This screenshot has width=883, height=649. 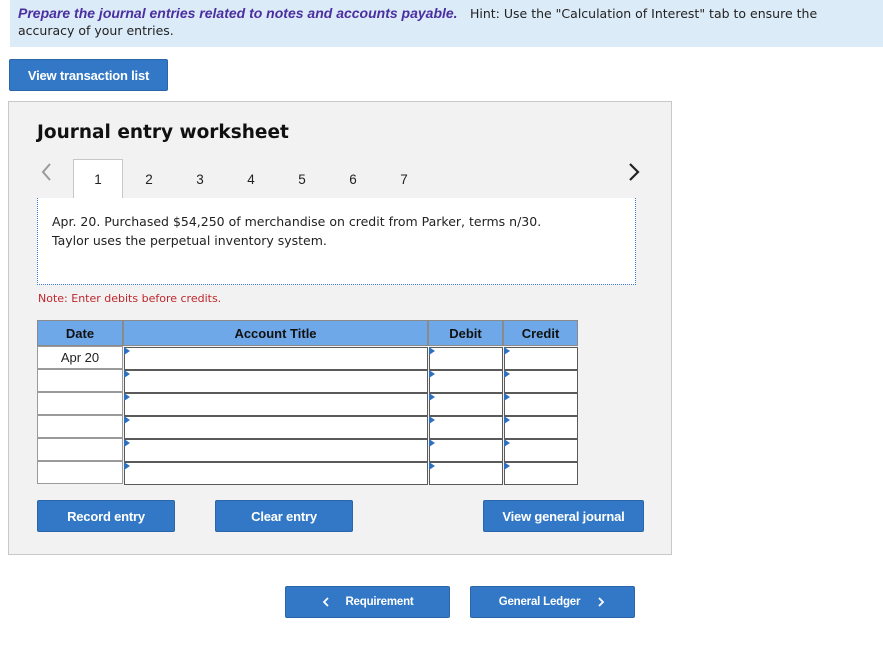 What do you see at coordinates (563, 516) in the screenshot?
I see `view-general-journal-button: View general journal` at bounding box center [563, 516].